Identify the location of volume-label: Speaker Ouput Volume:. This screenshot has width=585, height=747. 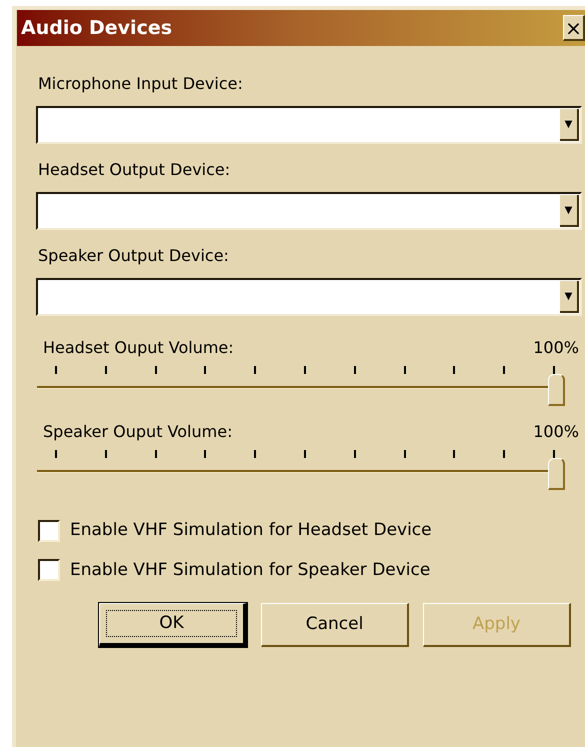
(137, 432).